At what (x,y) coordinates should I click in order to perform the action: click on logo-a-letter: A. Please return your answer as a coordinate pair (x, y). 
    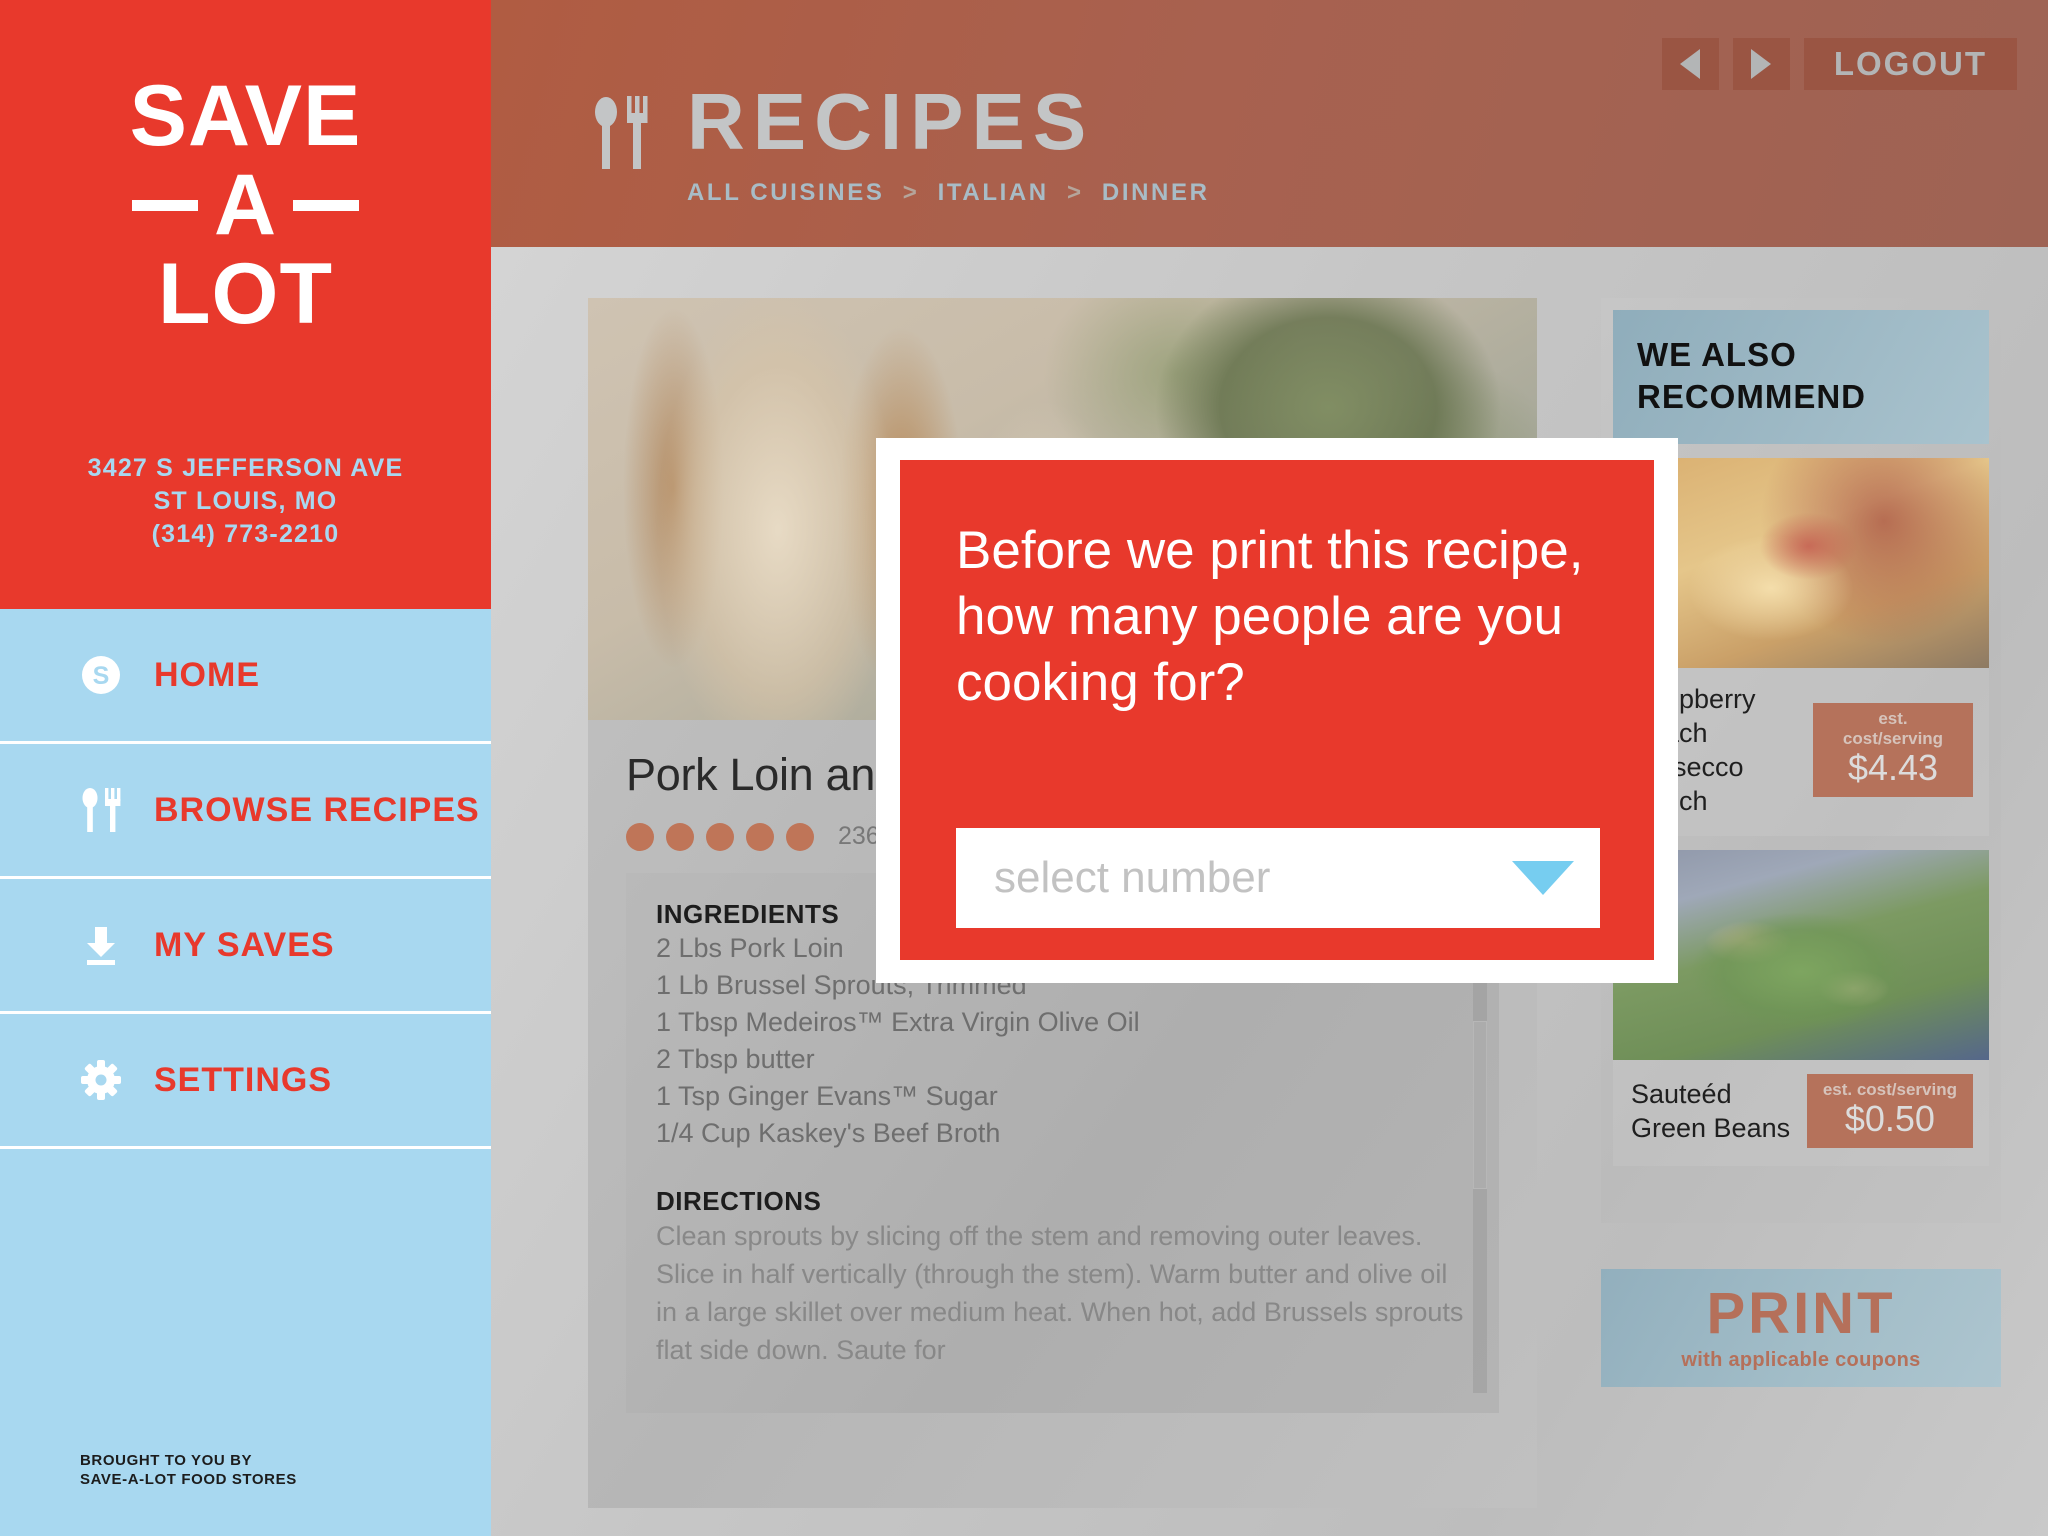
    Looking at the image, I should click on (245, 205).